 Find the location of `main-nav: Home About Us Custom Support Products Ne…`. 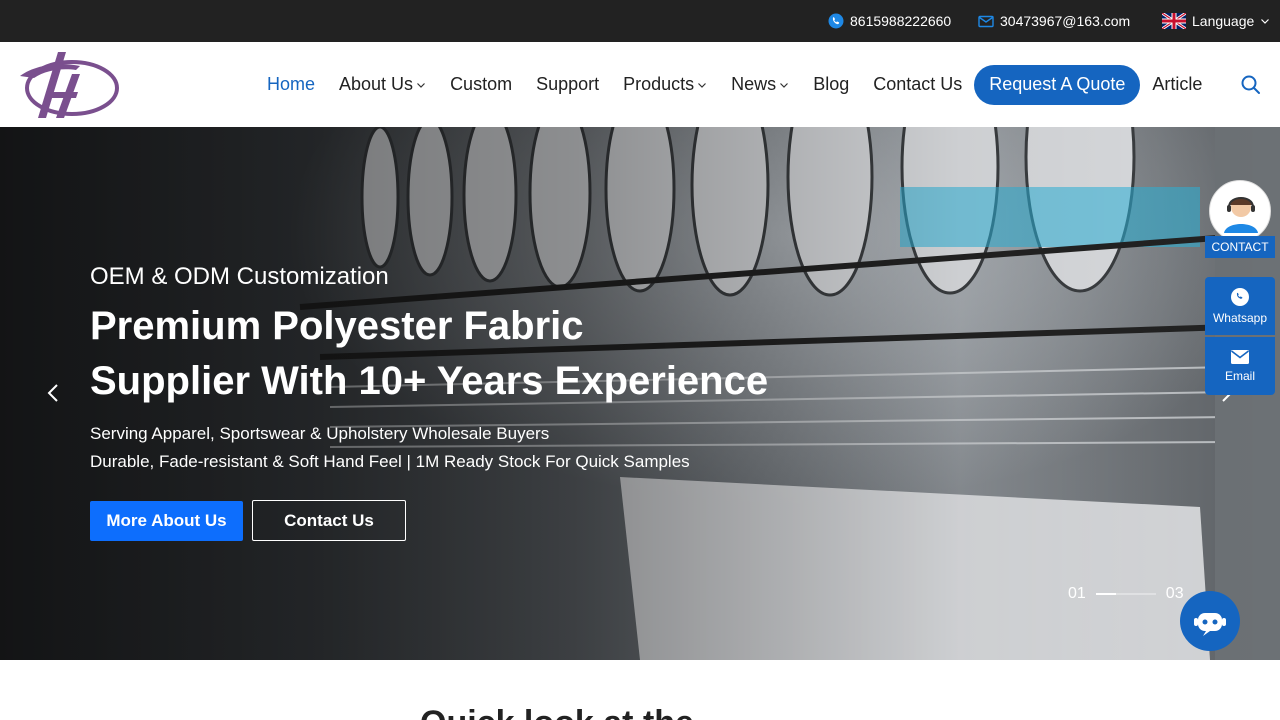

main-nav: Home About Us Custom Support Products Ne… is located at coordinates (734, 84).